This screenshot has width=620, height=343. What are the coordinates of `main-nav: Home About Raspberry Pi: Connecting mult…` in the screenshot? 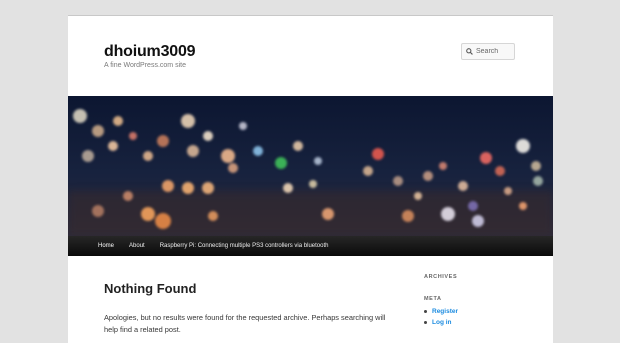 It's located at (310, 246).